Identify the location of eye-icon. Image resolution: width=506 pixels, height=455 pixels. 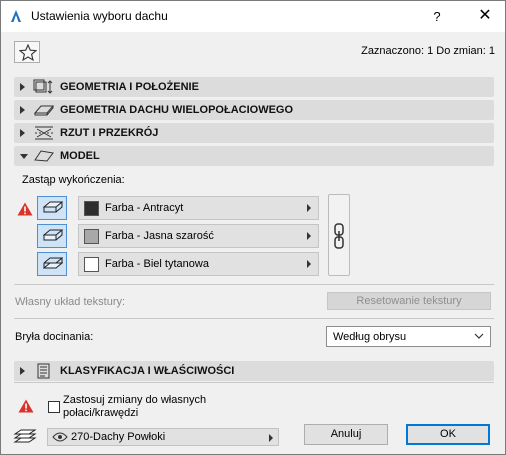
(60, 437).